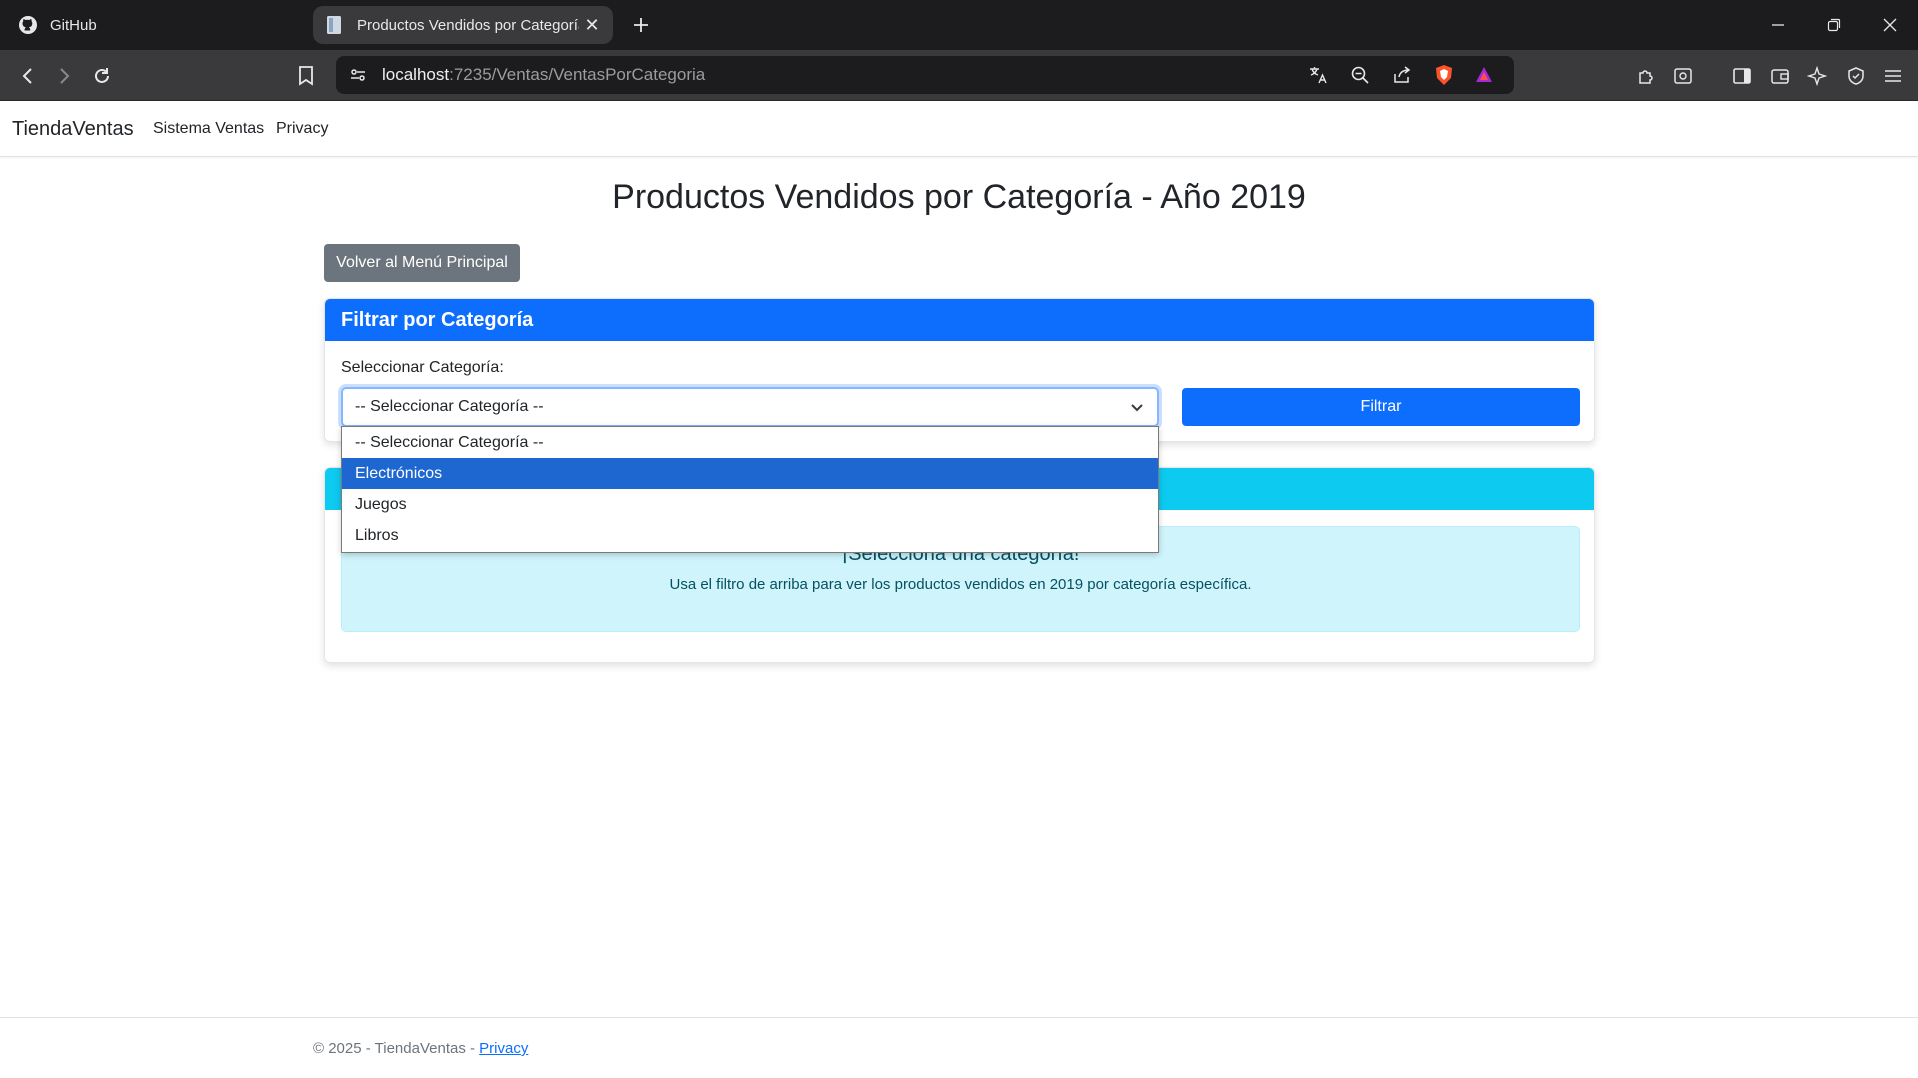 The image size is (1918, 1078). I want to click on category-label: Seleccionar Categoría:, so click(422, 367).